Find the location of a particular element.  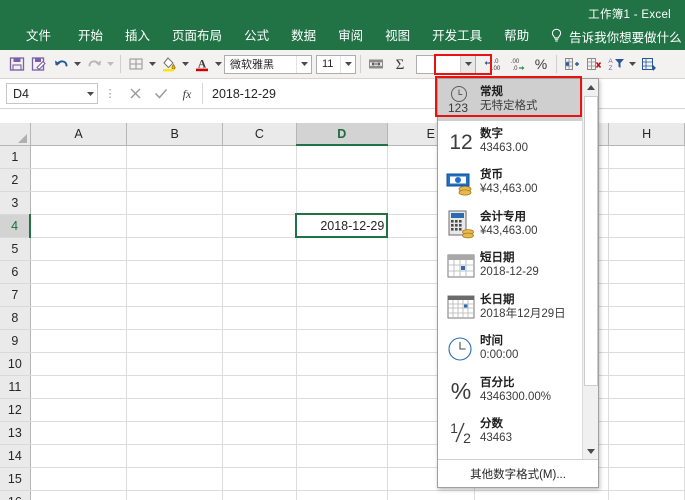

number-format-item-time: 时间 0:00:00 is located at coordinates (518, 349).